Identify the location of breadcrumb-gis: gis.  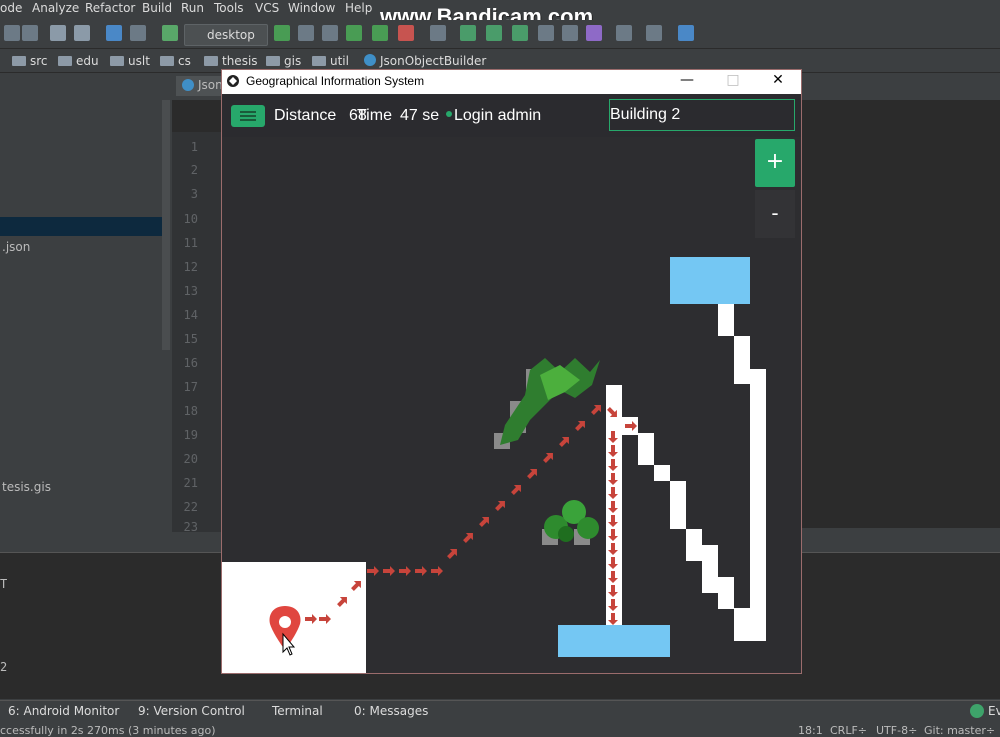
(283, 61).